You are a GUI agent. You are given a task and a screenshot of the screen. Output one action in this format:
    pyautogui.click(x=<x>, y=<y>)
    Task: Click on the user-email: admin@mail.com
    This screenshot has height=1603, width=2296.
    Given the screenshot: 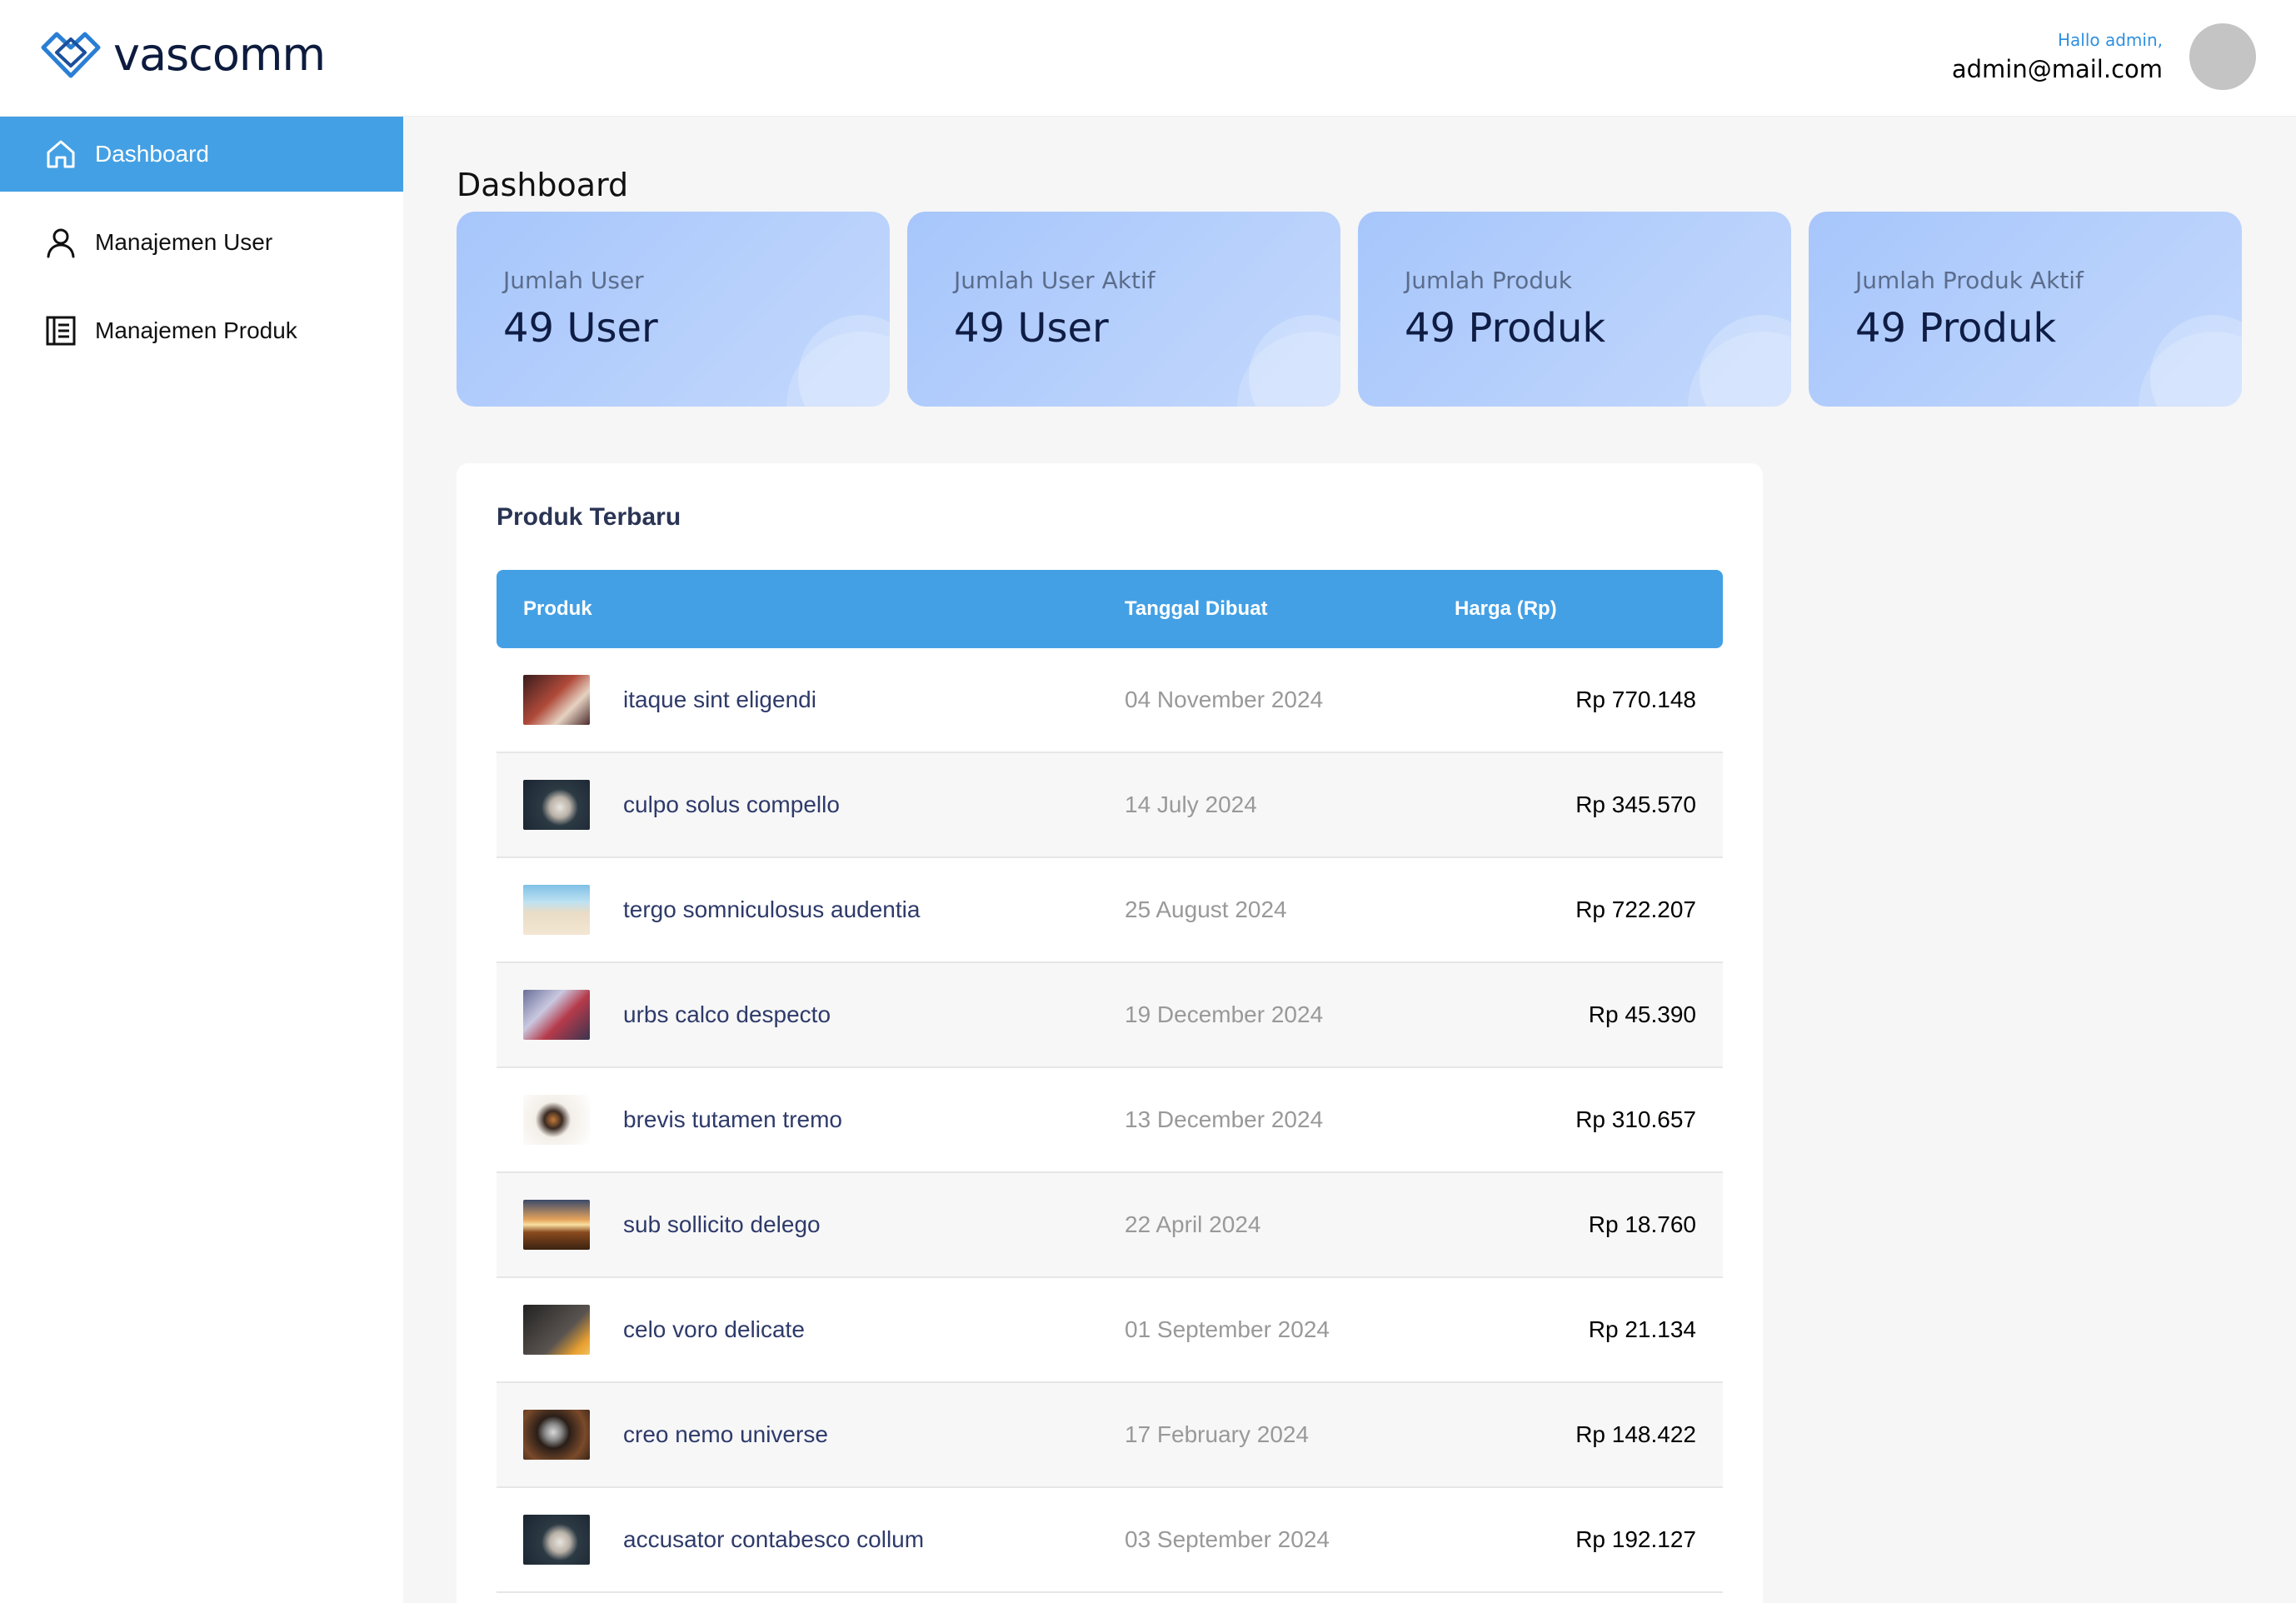 What is the action you would take?
    pyautogui.click(x=2057, y=69)
    